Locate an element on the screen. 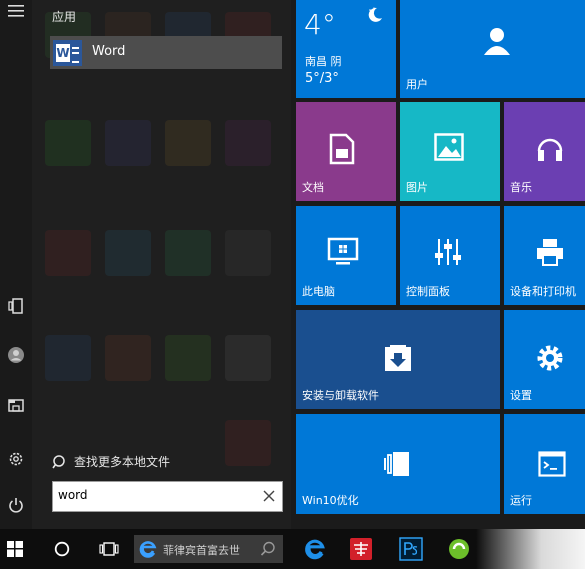  task-view-button is located at coordinates (109, 549).